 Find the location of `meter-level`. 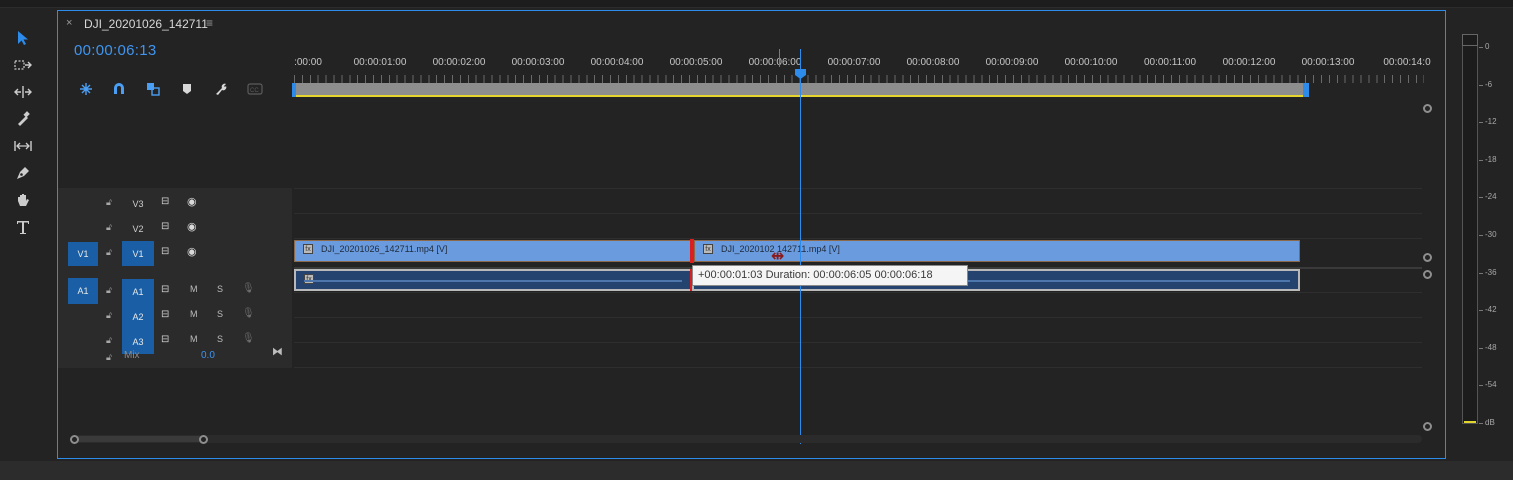

meter-level is located at coordinates (1470, 422).